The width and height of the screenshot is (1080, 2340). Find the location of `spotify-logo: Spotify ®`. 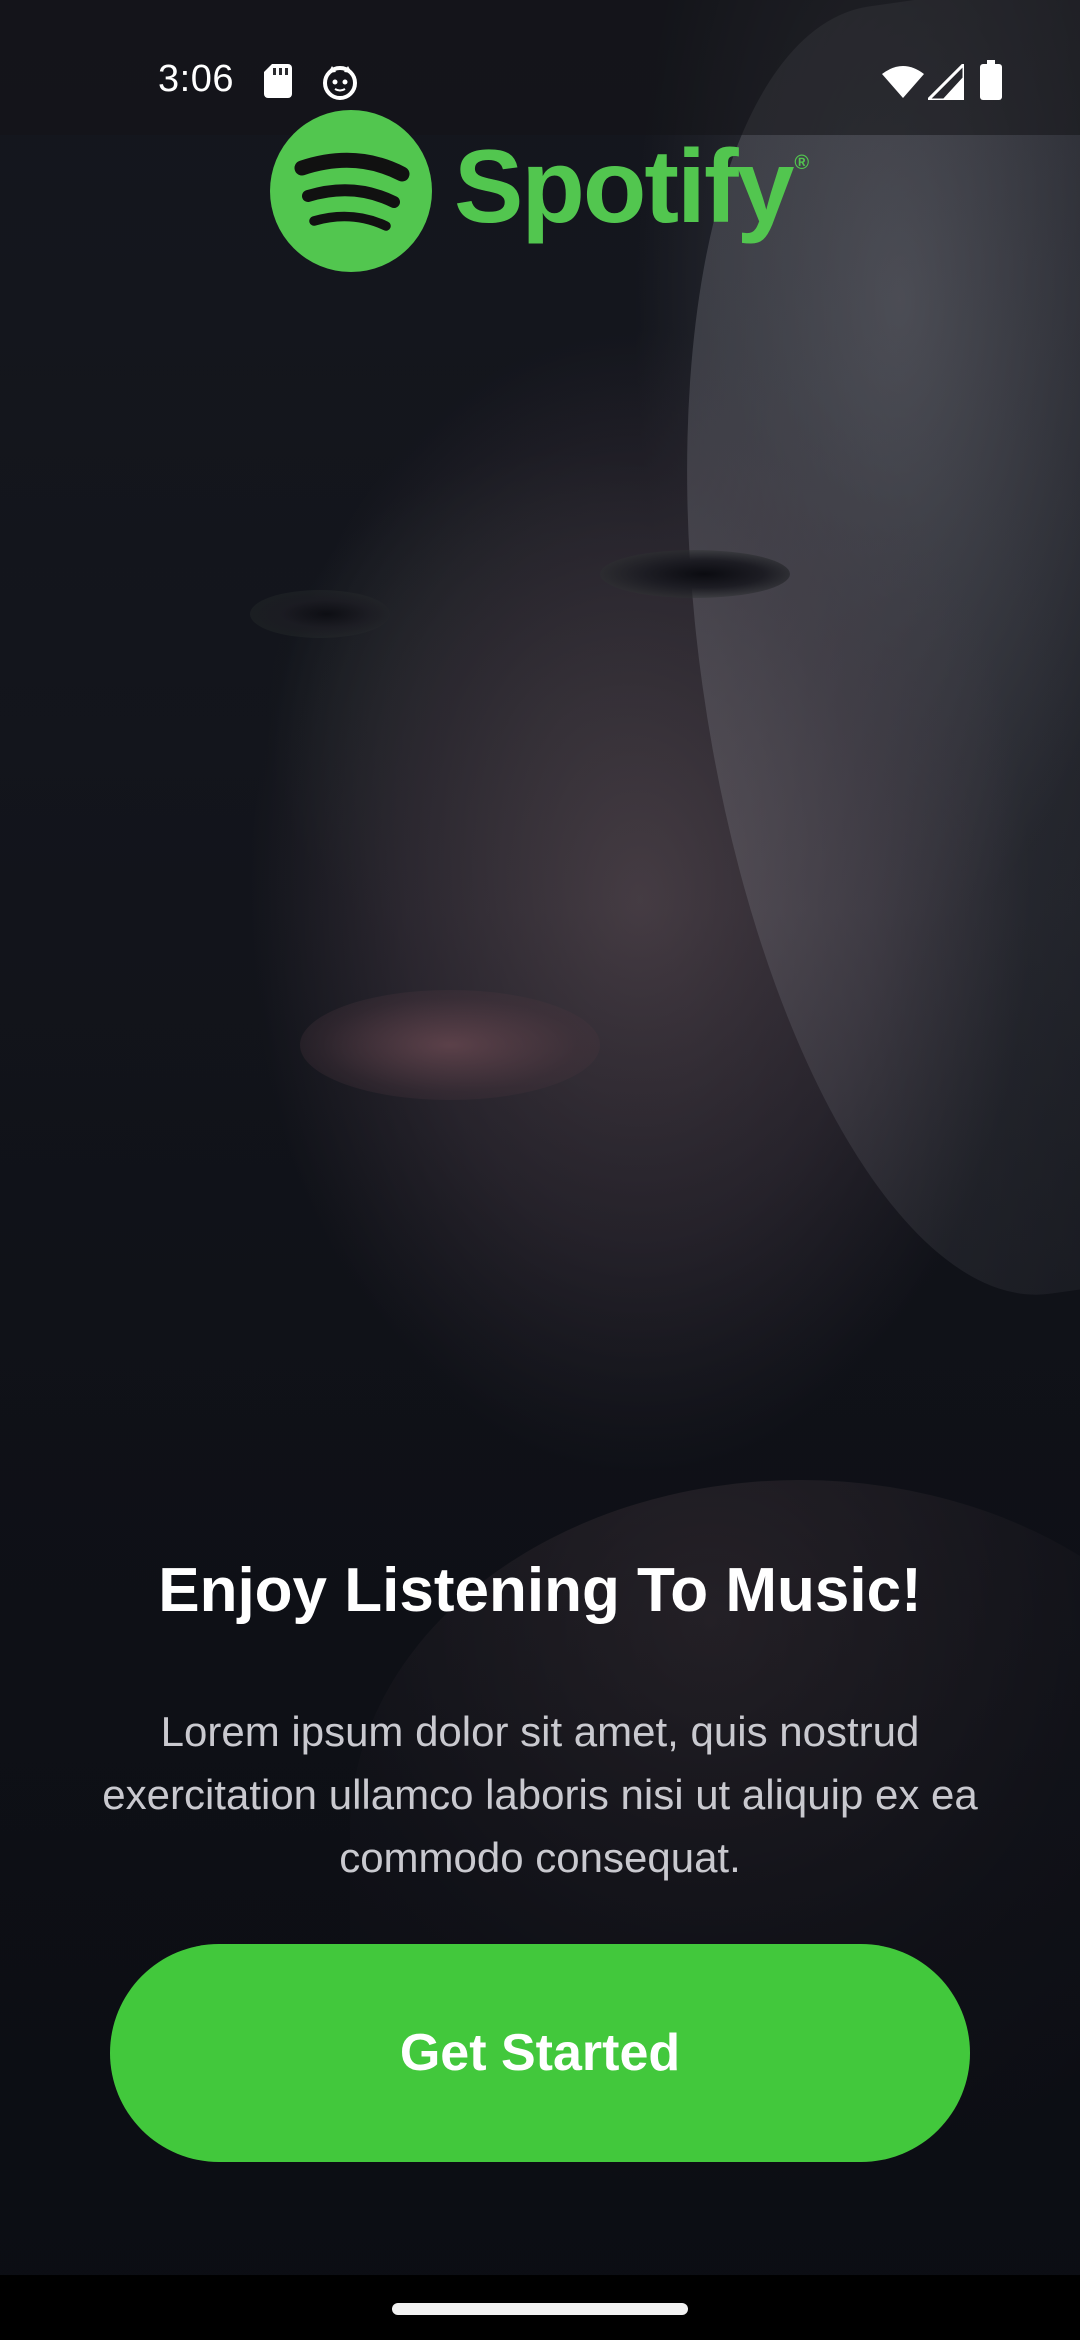

spotify-logo: Spotify ® is located at coordinates (539, 191).